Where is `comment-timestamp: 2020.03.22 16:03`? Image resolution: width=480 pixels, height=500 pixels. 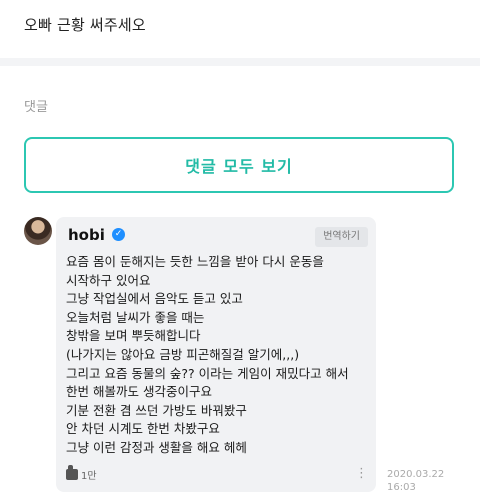
comment-timestamp: 2020.03.22 16:03 is located at coordinates (415, 481).